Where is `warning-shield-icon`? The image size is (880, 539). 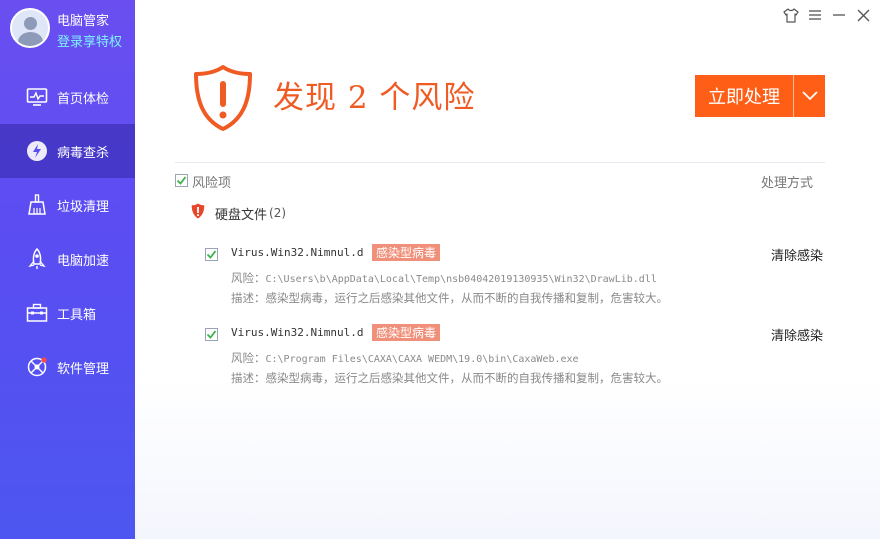
warning-shield-icon is located at coordinates (223, 98).